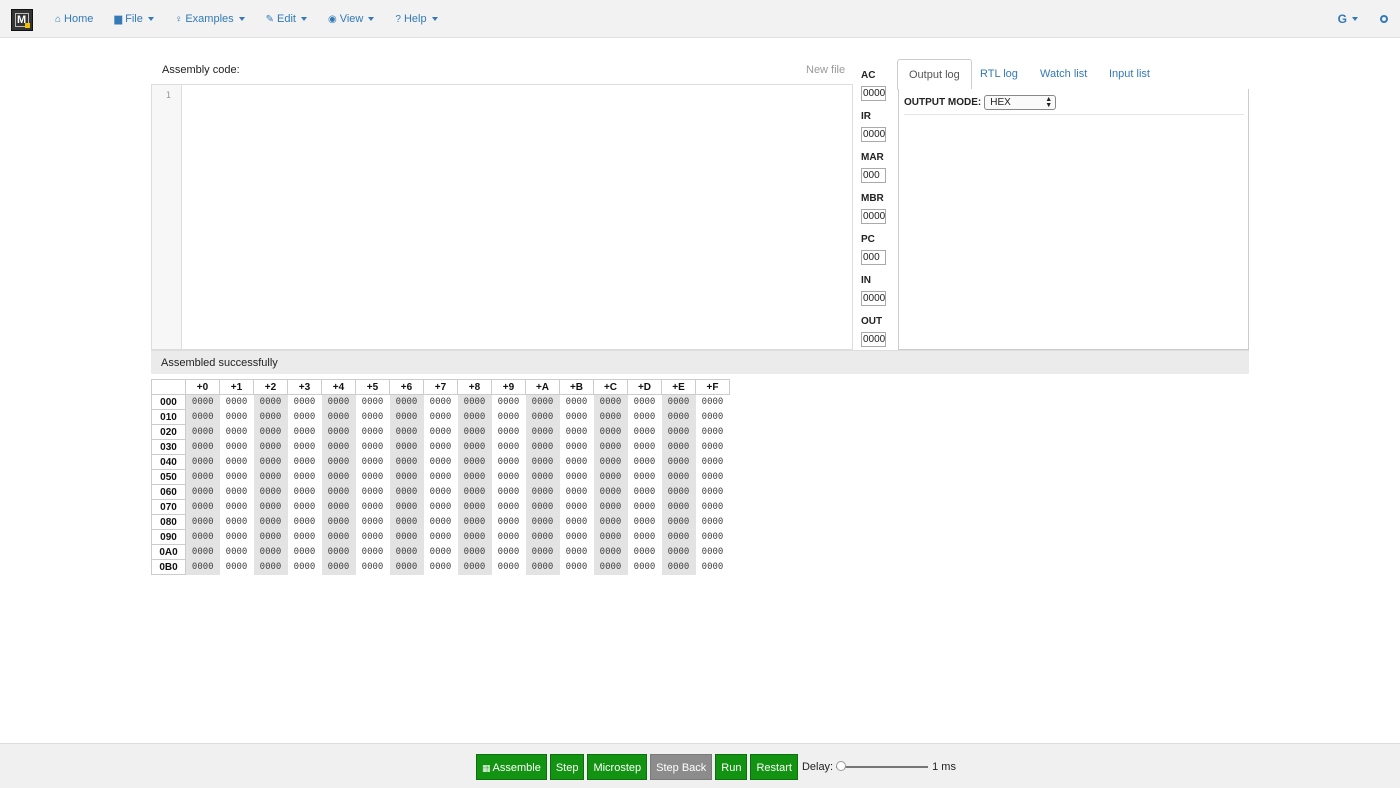  I want to click on output-mode-select: HEX ▲ ▼, so click(1020, 102).